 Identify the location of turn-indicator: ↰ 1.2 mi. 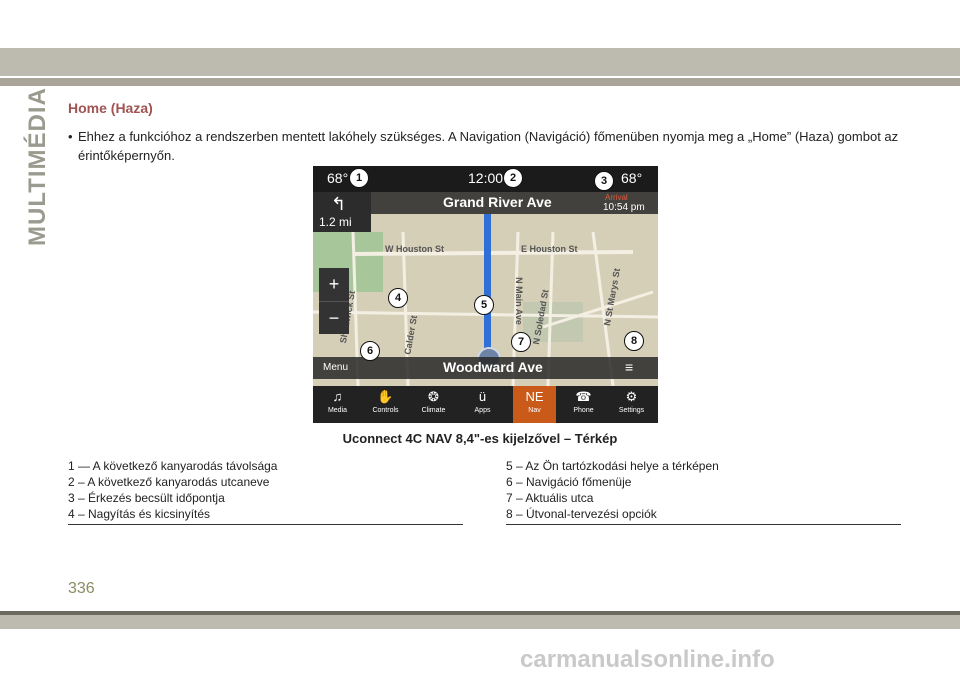
(342, 212).